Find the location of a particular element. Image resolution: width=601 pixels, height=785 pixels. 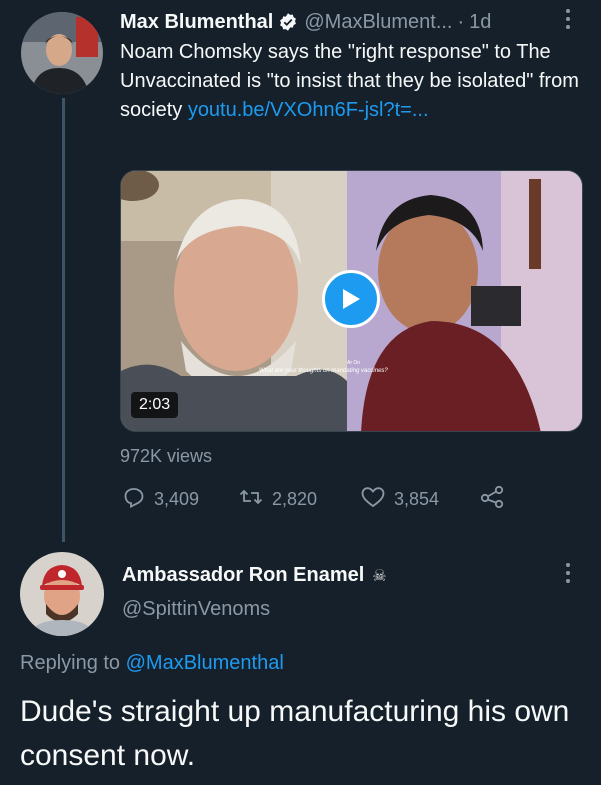

reply-author-row: Ambassador Ron Enamel ☠ is located at coordinates (254, 575).